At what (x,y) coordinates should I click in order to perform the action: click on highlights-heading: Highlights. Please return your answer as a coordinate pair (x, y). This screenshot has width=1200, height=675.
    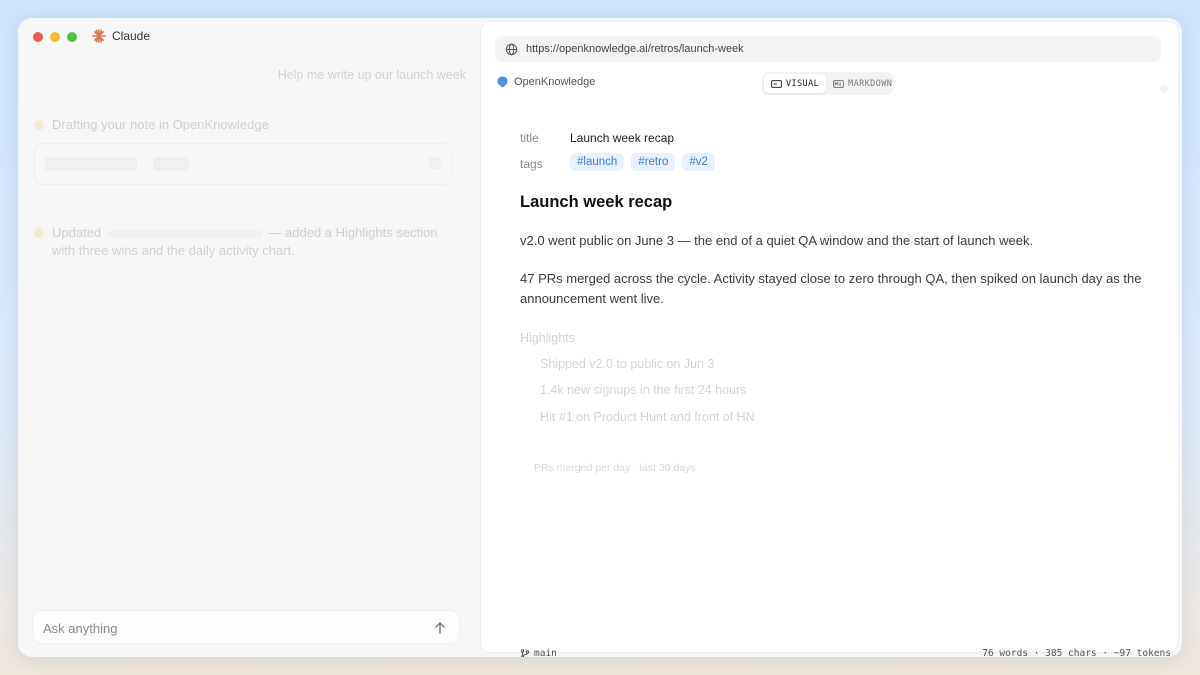
    Looking at the image, I should click on (547, 338).